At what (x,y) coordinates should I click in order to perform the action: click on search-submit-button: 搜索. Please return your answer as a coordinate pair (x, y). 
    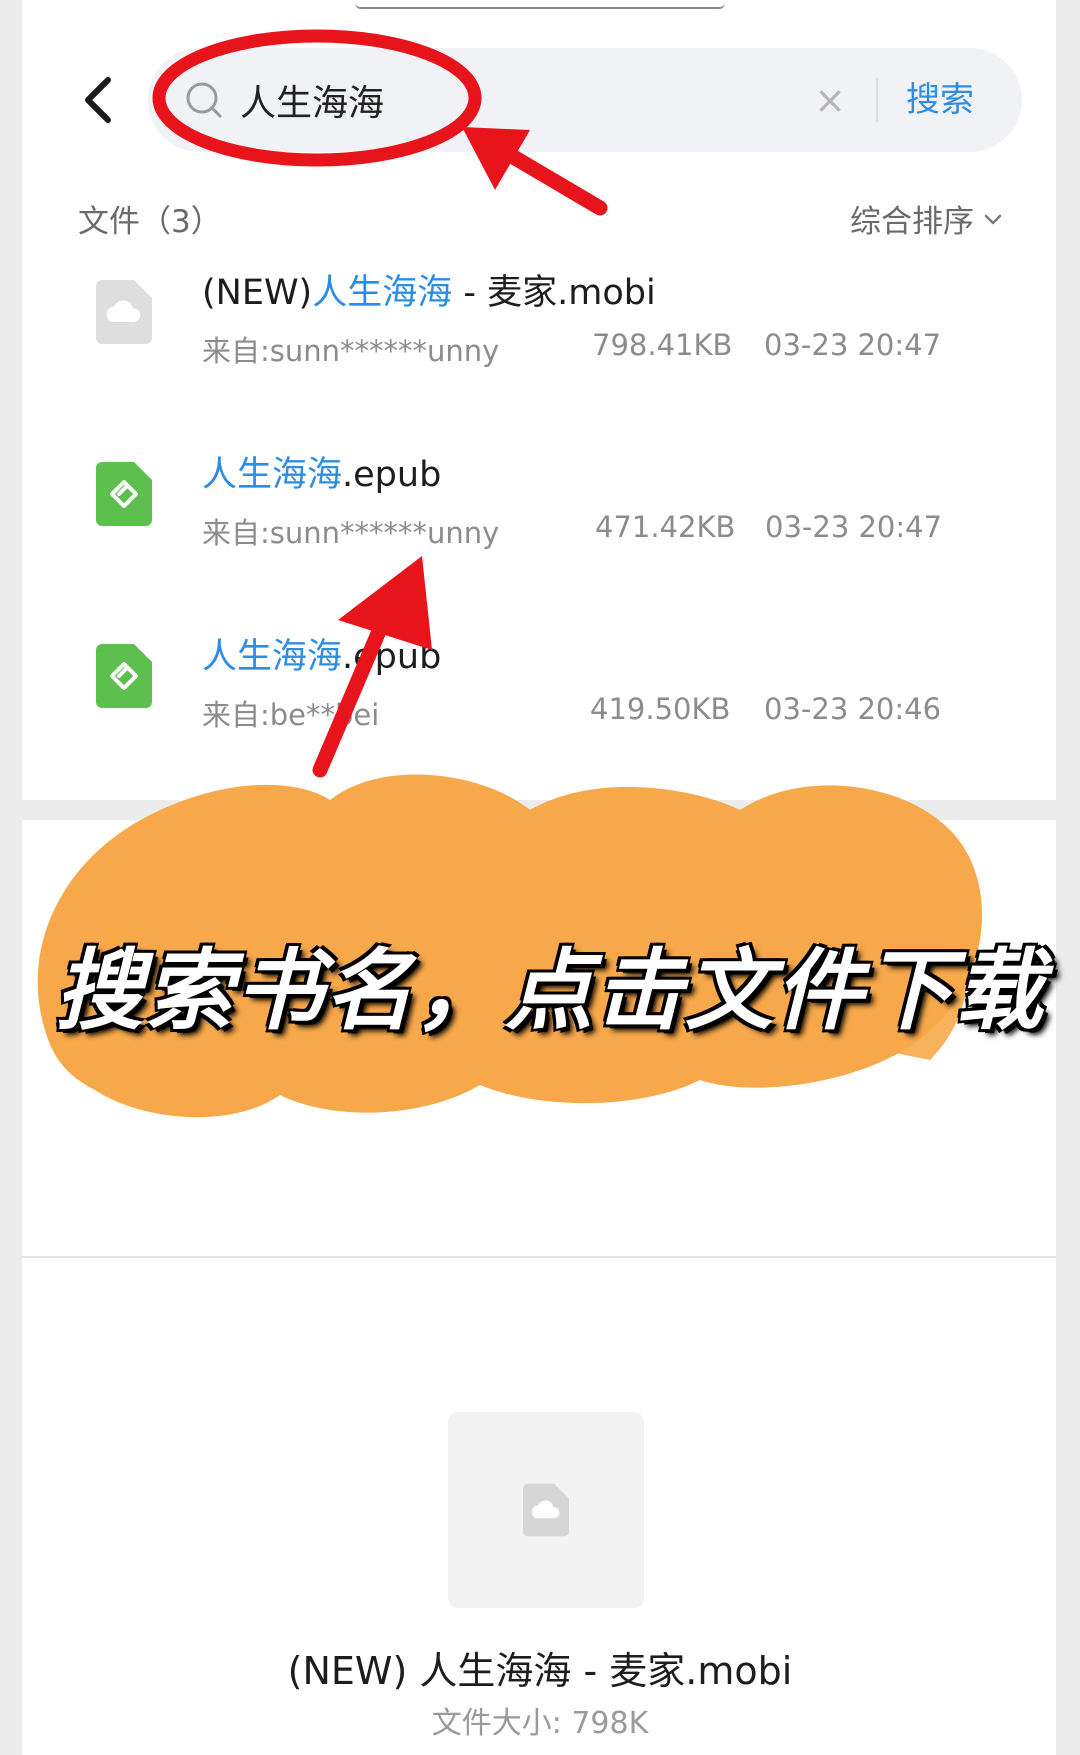
    Looking at the image, I should click on (940, 100).